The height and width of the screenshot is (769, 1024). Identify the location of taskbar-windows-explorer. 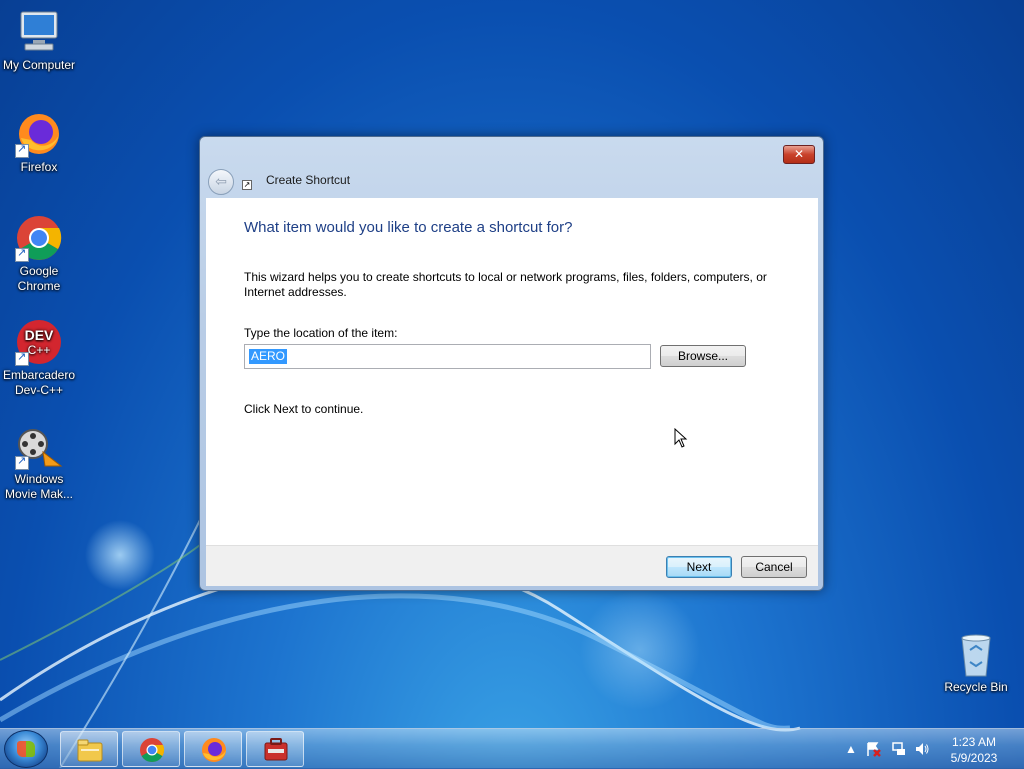
(89, 749).